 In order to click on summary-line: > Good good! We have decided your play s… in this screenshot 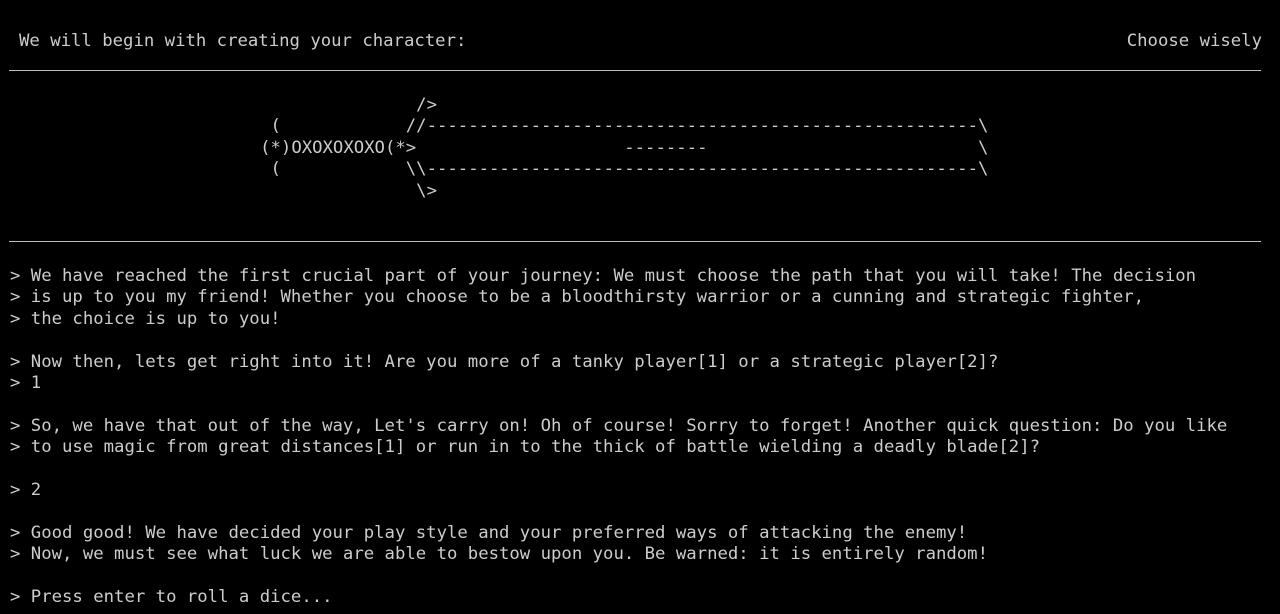, I will do `click(489, 532)`.